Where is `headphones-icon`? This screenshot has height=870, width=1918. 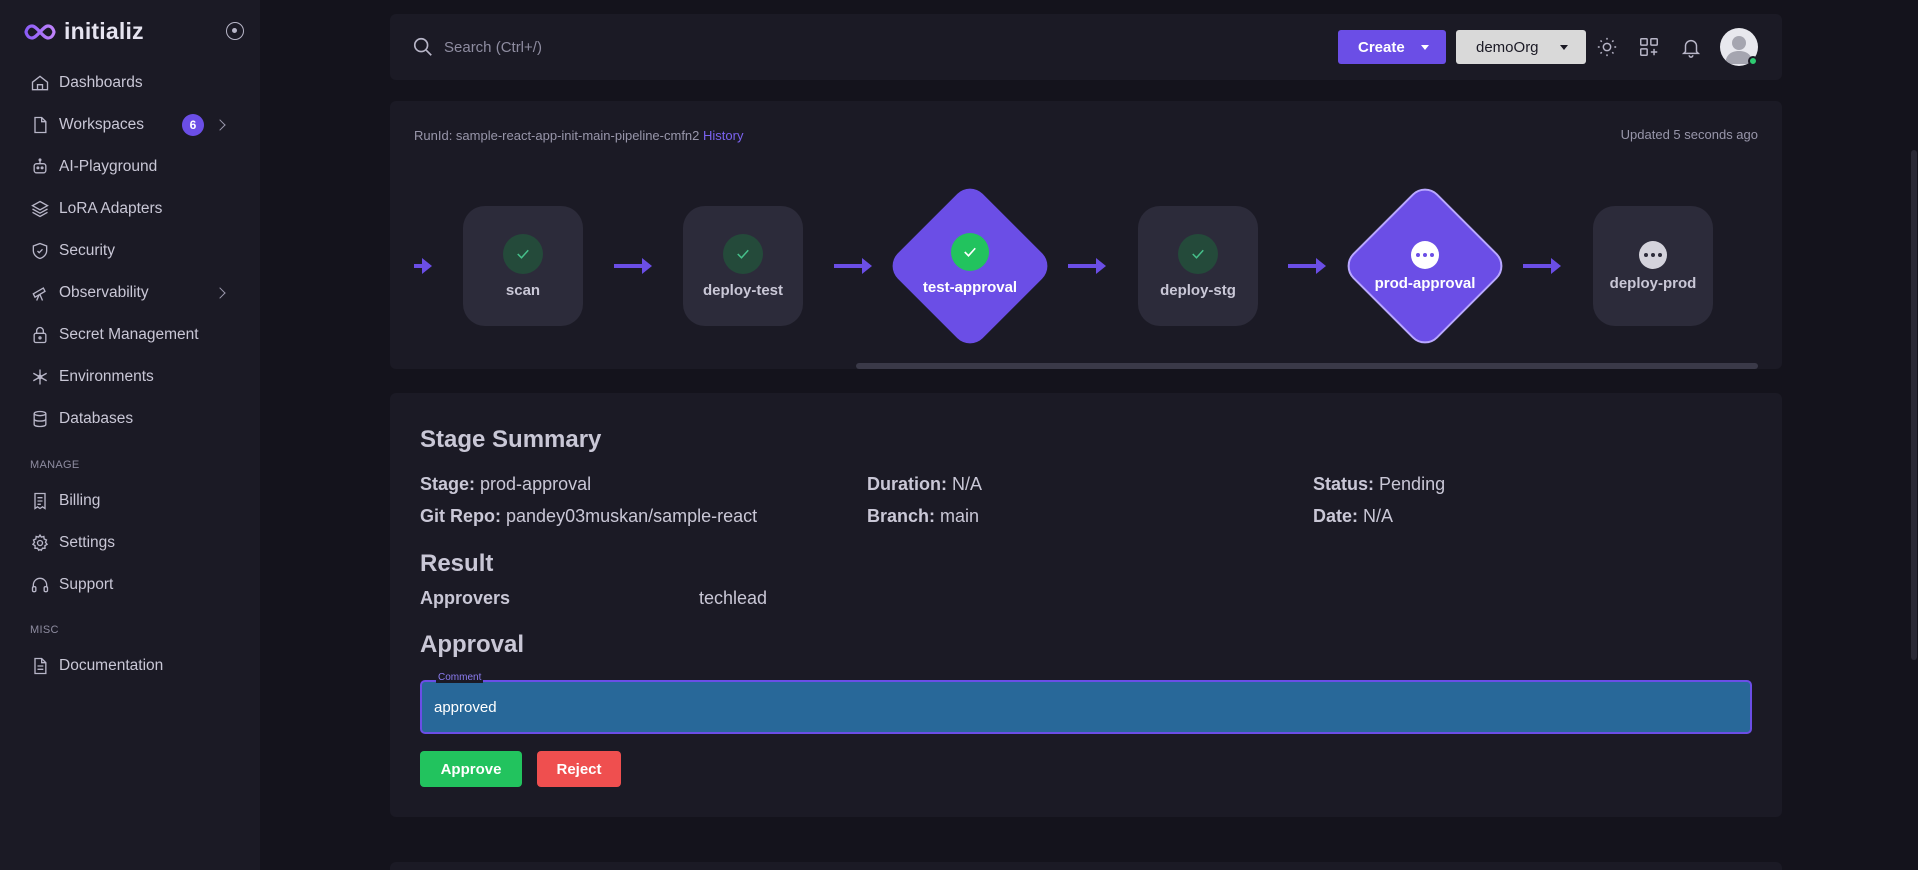
headphones-icon is located at coordinates (40, 585).